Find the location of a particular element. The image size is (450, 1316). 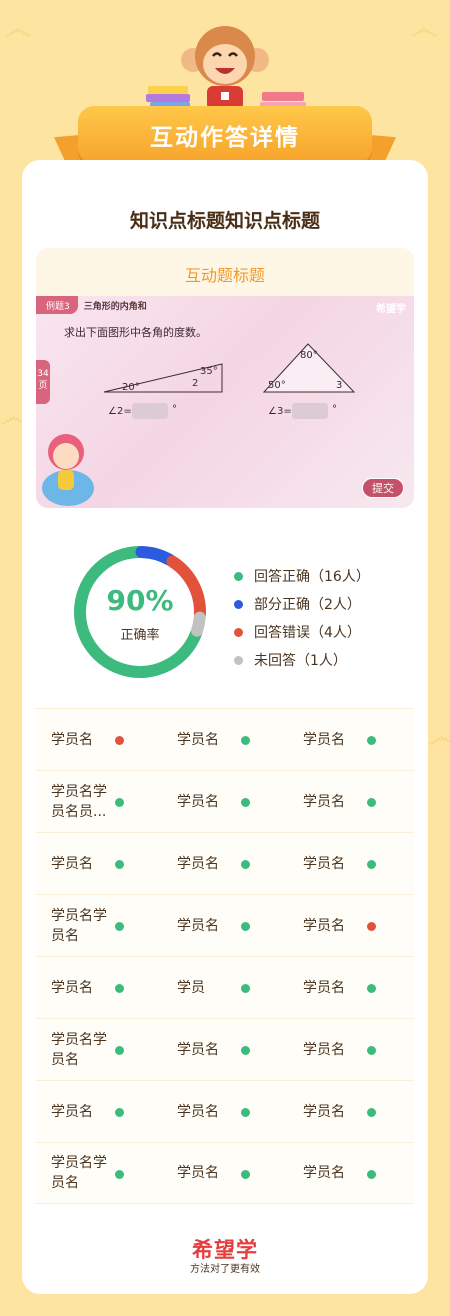

page-title: 互动作答详情 is located at coordinates (225, 138).